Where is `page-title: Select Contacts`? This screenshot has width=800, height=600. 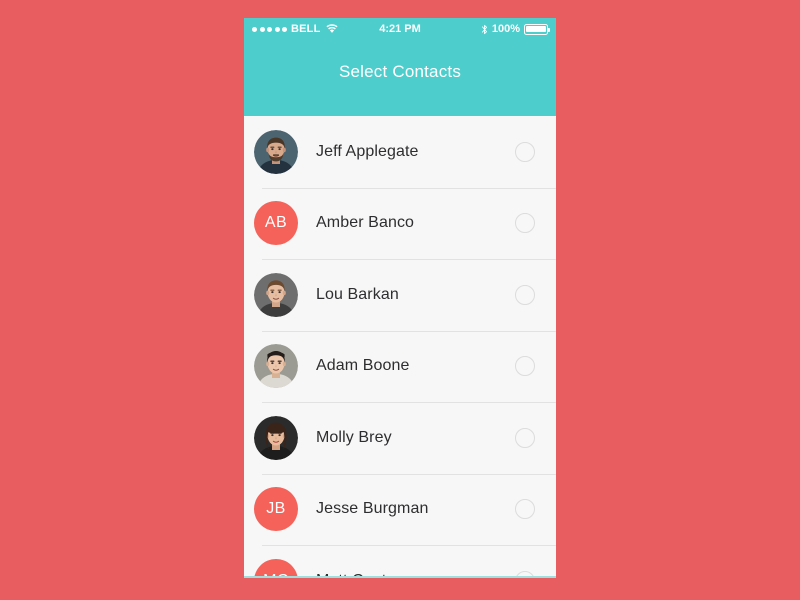
page-title: Select Contacts is located at coordinates (400, 71).